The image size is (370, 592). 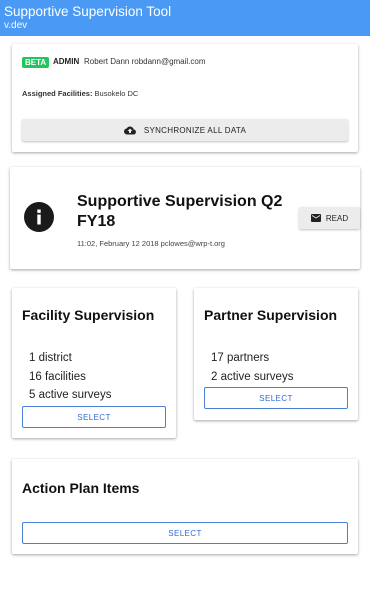 I want to click on synchronize-button: SYNCHRONIZE ALL DATA, so click(x=185, y=130).